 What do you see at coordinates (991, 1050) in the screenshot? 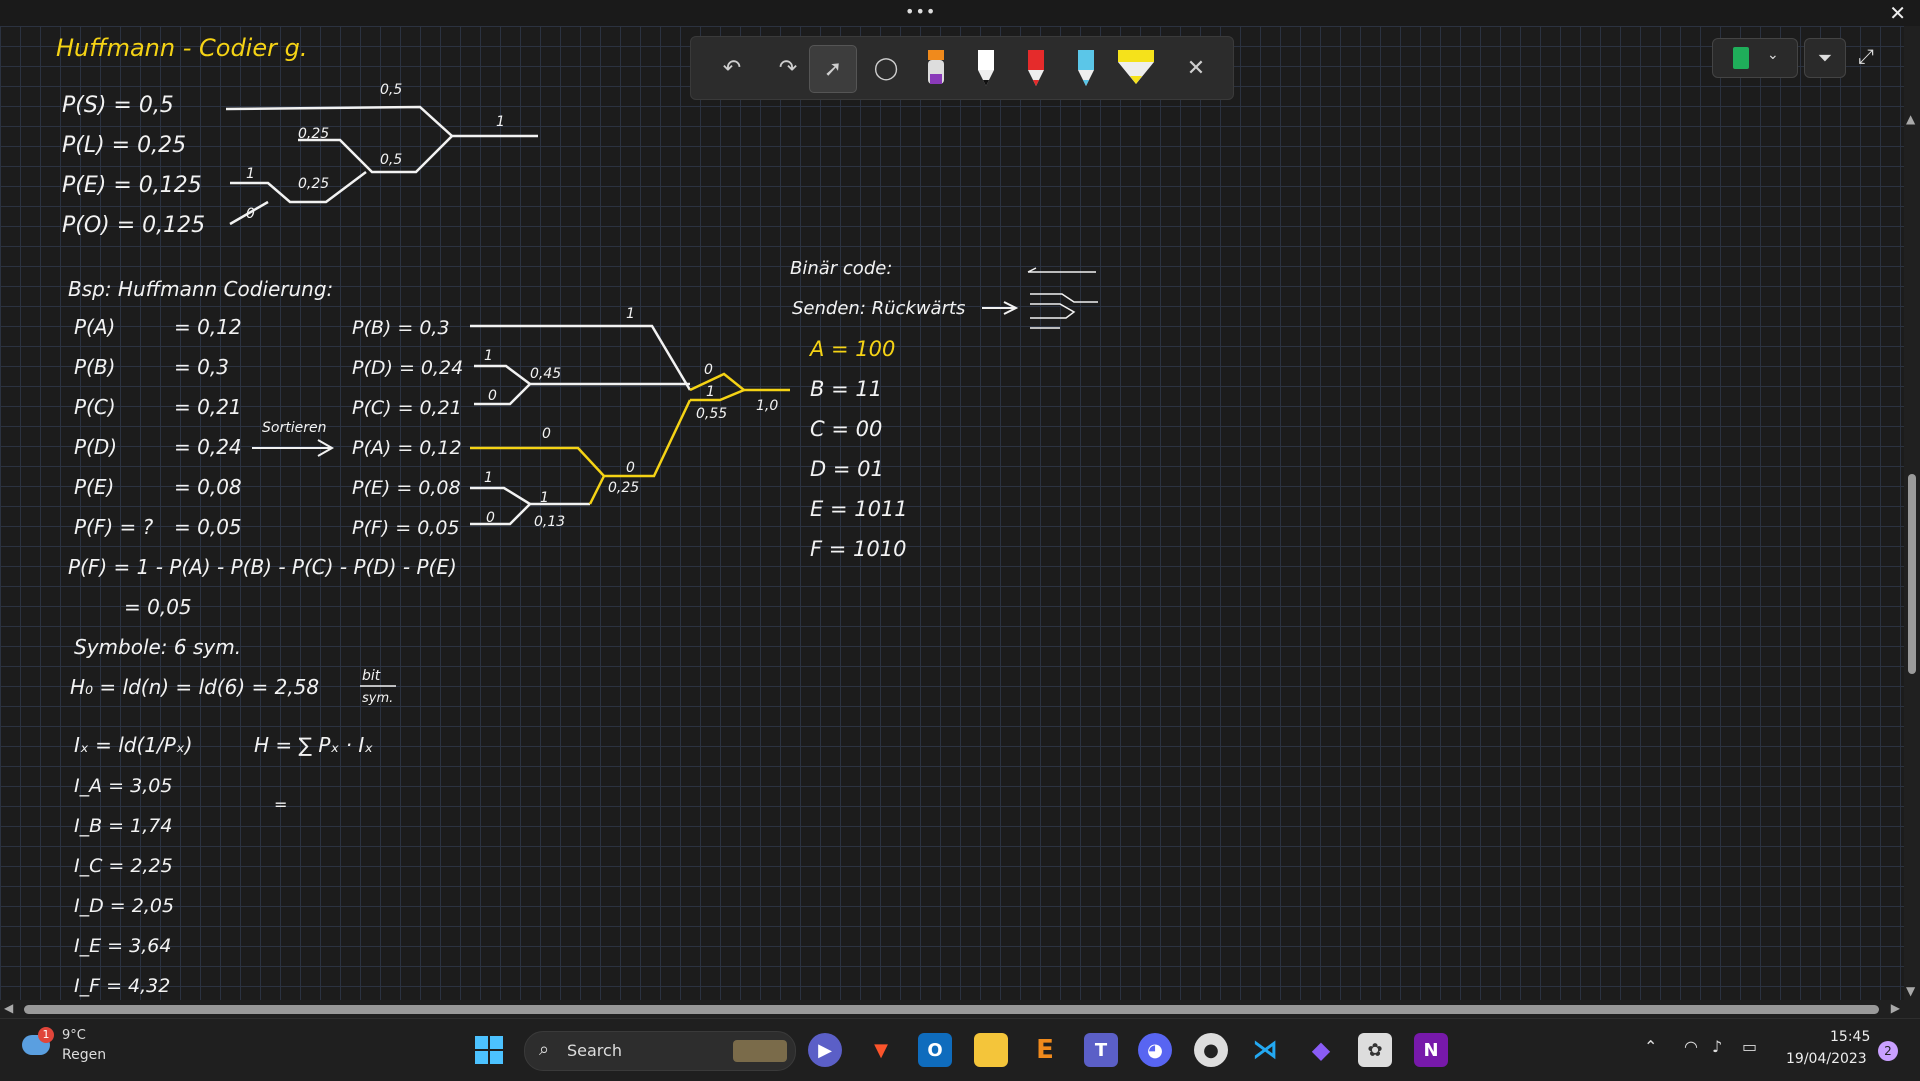
I see `file-explorer-icon` at bounding box center [991, 1050].